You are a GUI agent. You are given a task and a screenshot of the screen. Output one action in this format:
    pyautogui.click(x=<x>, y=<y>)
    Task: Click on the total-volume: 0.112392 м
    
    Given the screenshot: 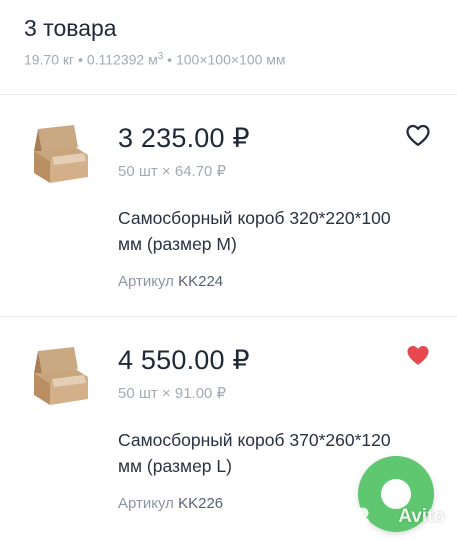 What is the action you would take?
    pyautogui.click(x=122, y=59)
    